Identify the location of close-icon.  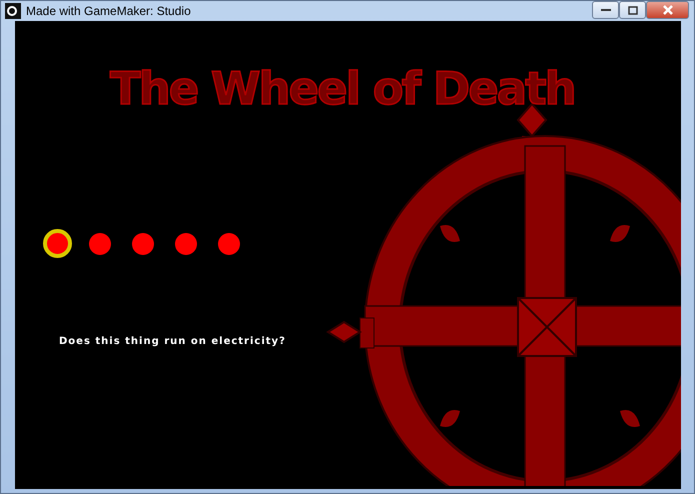
(668, 10).